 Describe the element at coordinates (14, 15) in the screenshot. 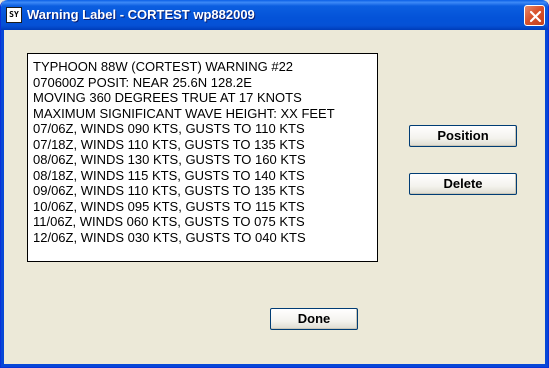

I see `app-icon: SY` at that location.